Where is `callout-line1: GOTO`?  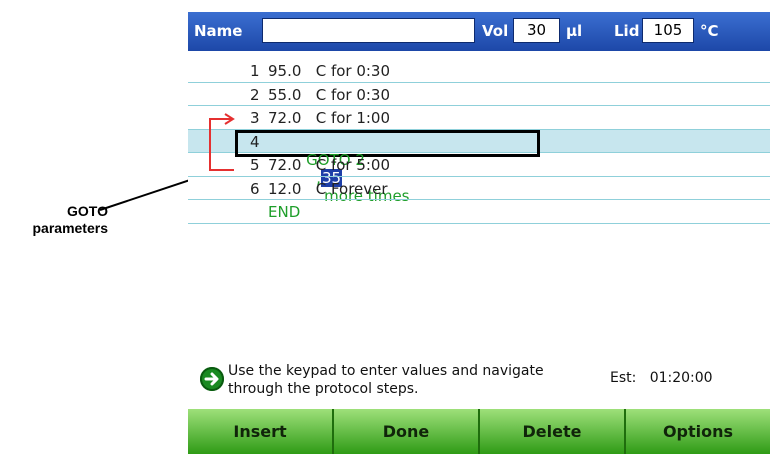
callout-line1: GOTO is located at coordinates (87, 211).